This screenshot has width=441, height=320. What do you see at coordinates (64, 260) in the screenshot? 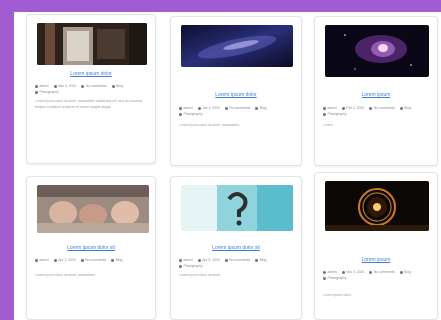
I see `date-meta: Apr 1, 2024` at bounding box center [64, 260].